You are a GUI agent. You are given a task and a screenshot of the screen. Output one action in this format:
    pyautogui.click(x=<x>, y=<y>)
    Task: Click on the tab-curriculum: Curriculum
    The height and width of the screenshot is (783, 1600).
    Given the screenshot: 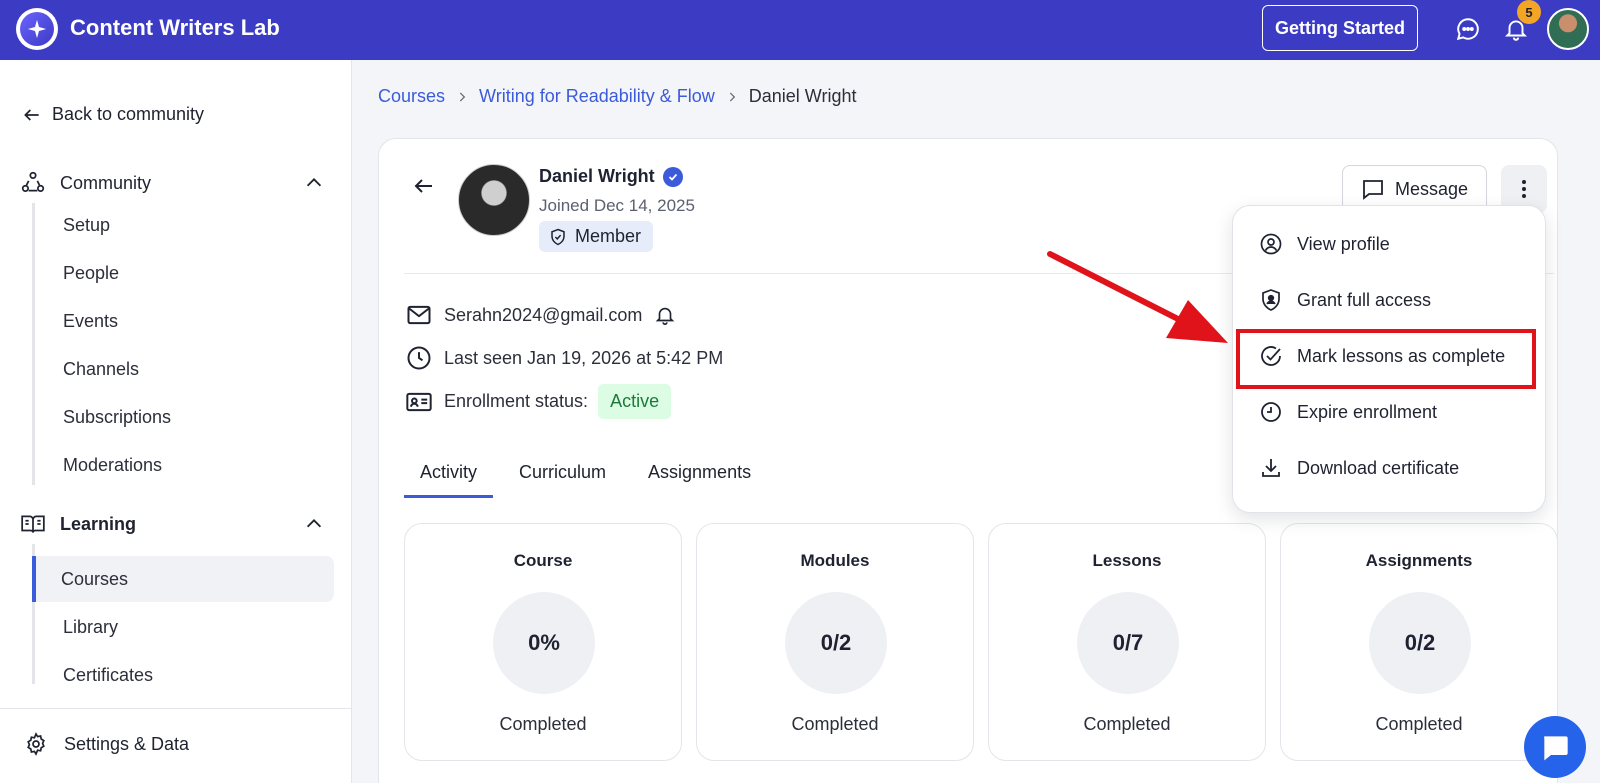 What is the action you would take?
    pyautogui.click(x=562, y=476)
    